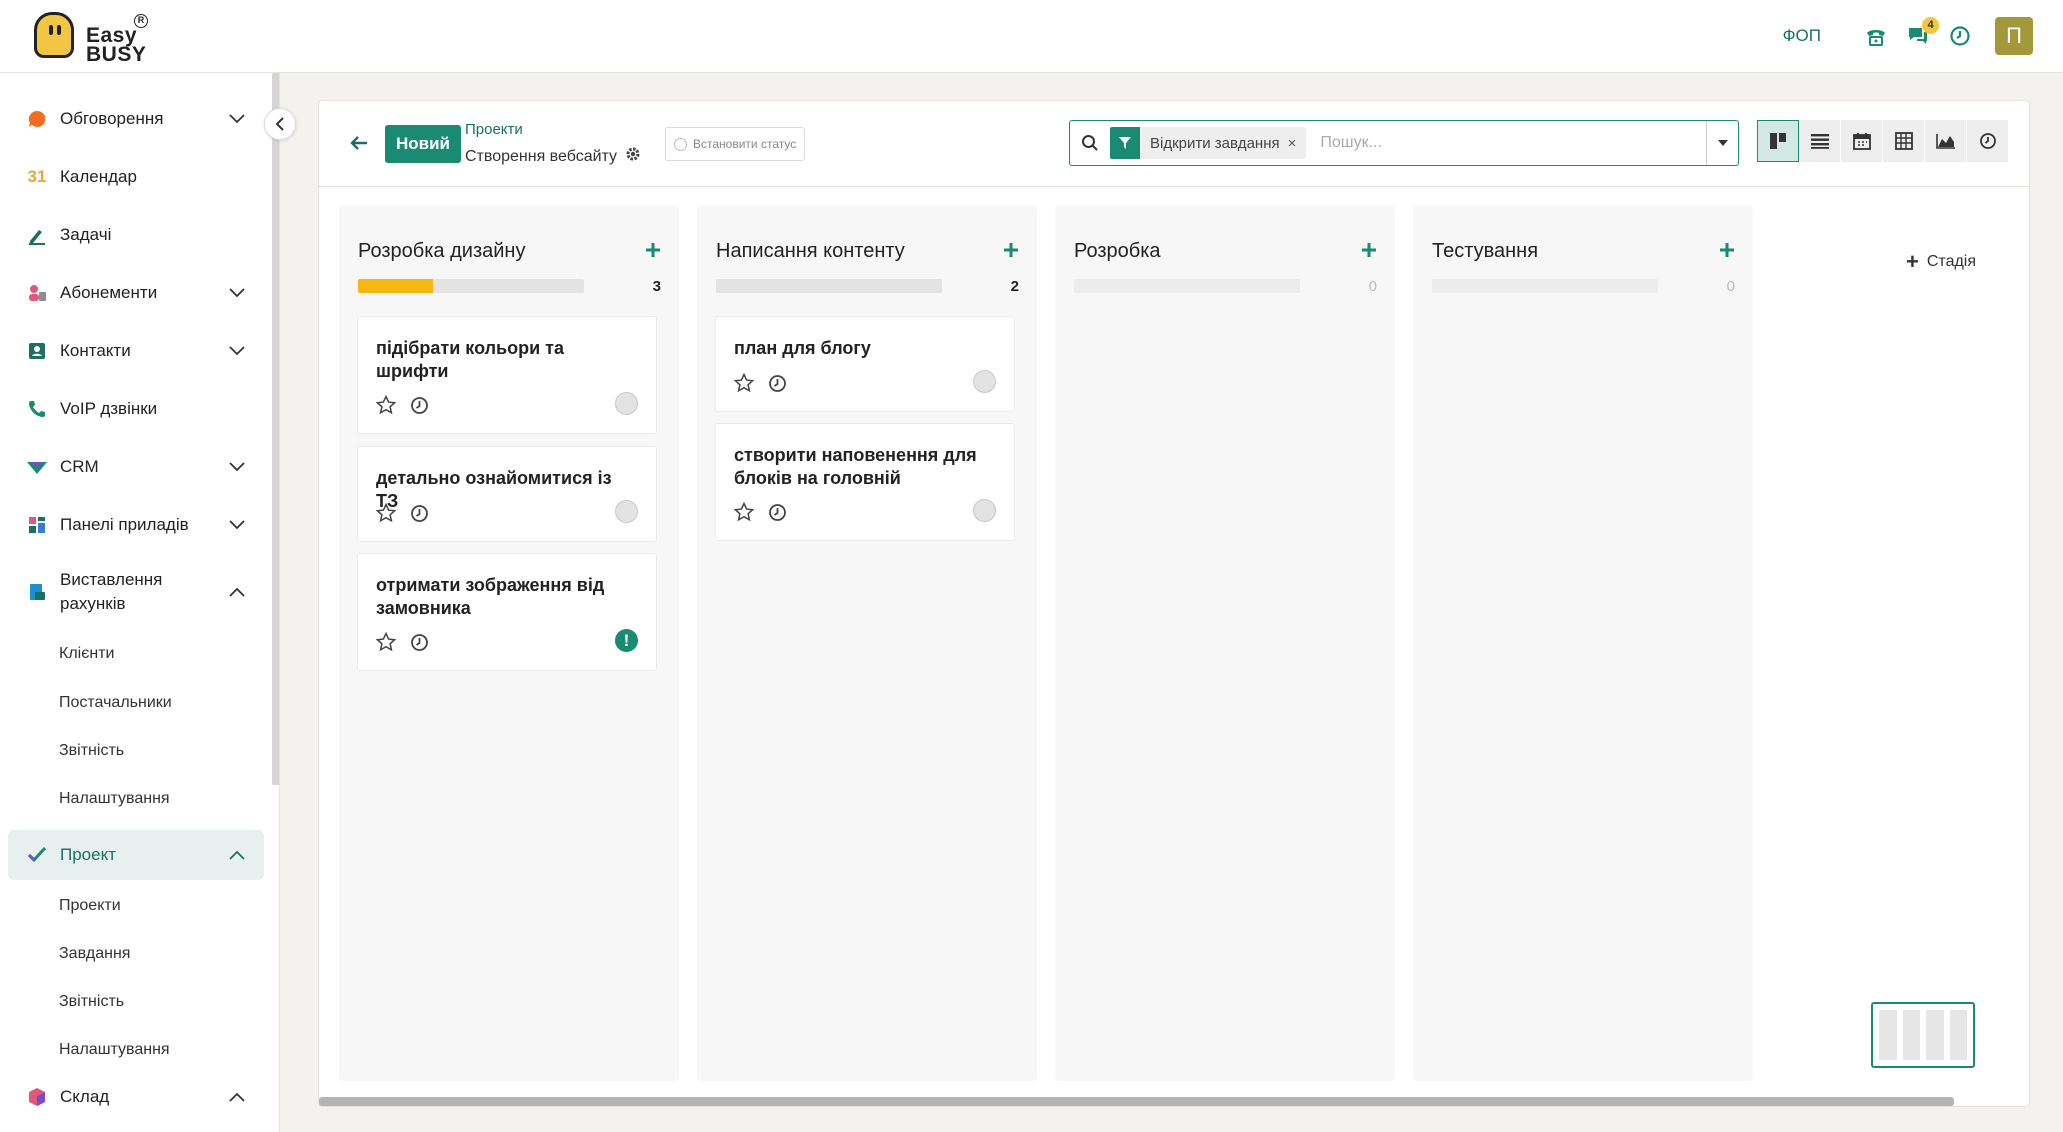  I want to click on kanban-icon, so click(1778, 141).